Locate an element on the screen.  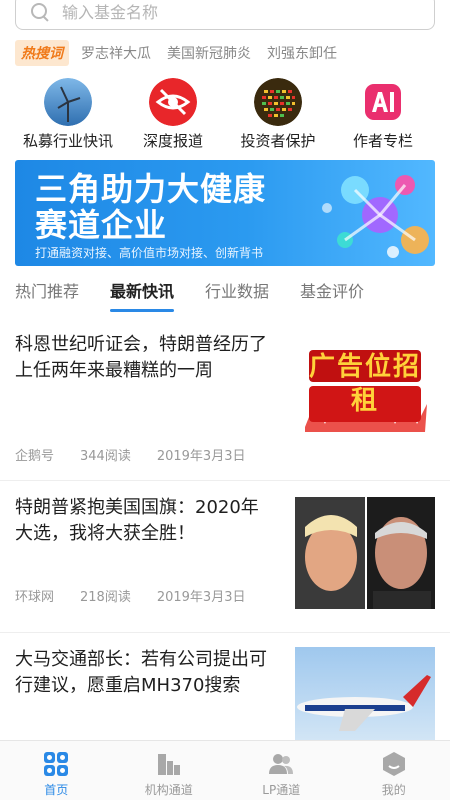
quick-entry-industry-news: 私募行业快讯 is located at coordinates (68, 114).